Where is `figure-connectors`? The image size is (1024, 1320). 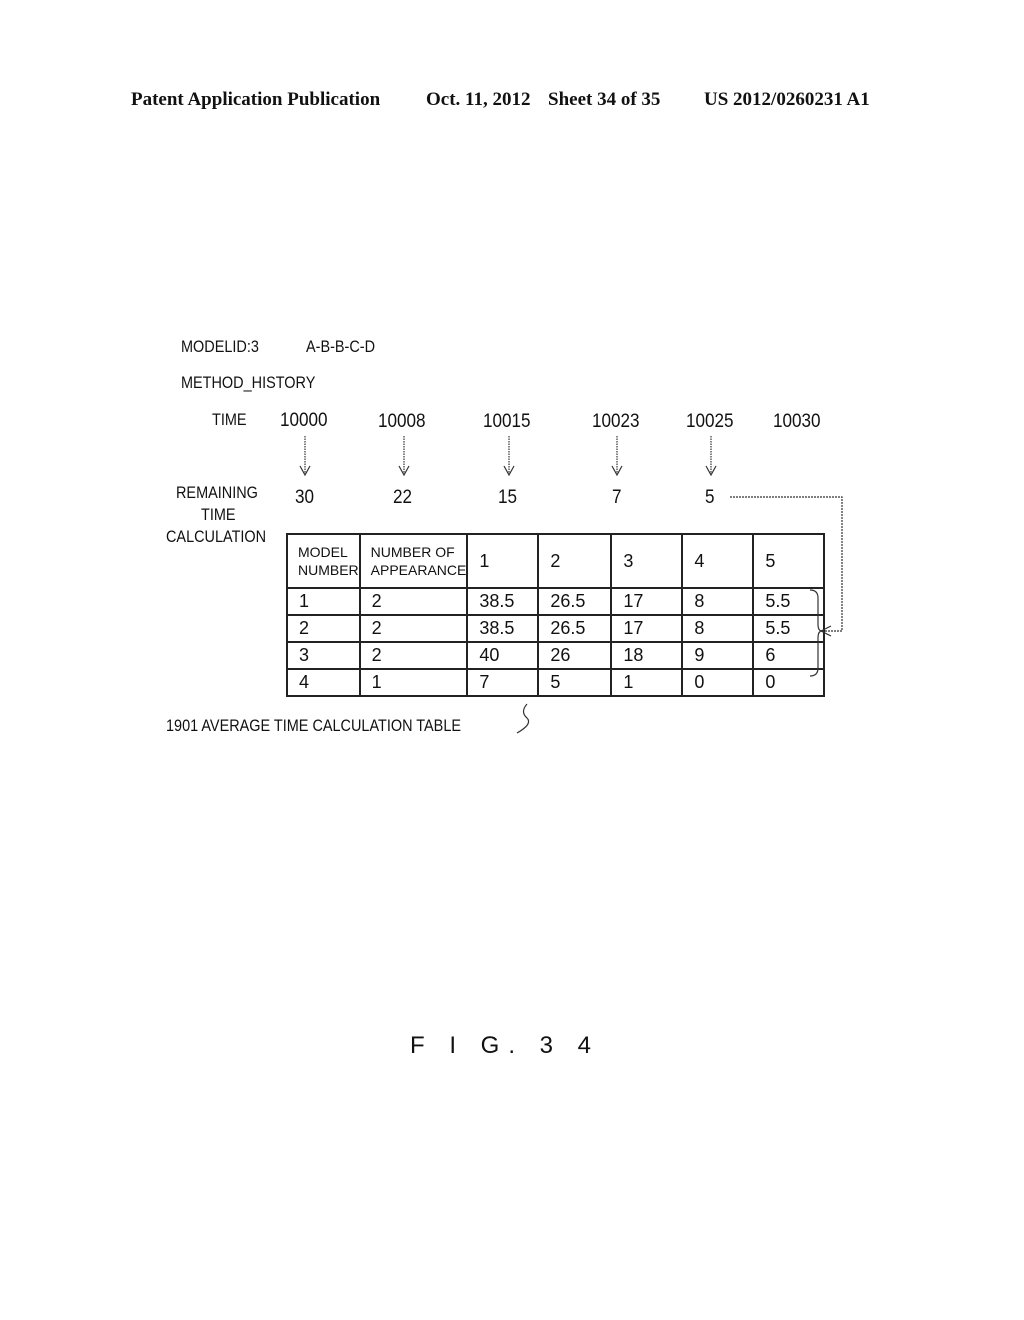
figure-connectors is located at coordinates (679, 615).